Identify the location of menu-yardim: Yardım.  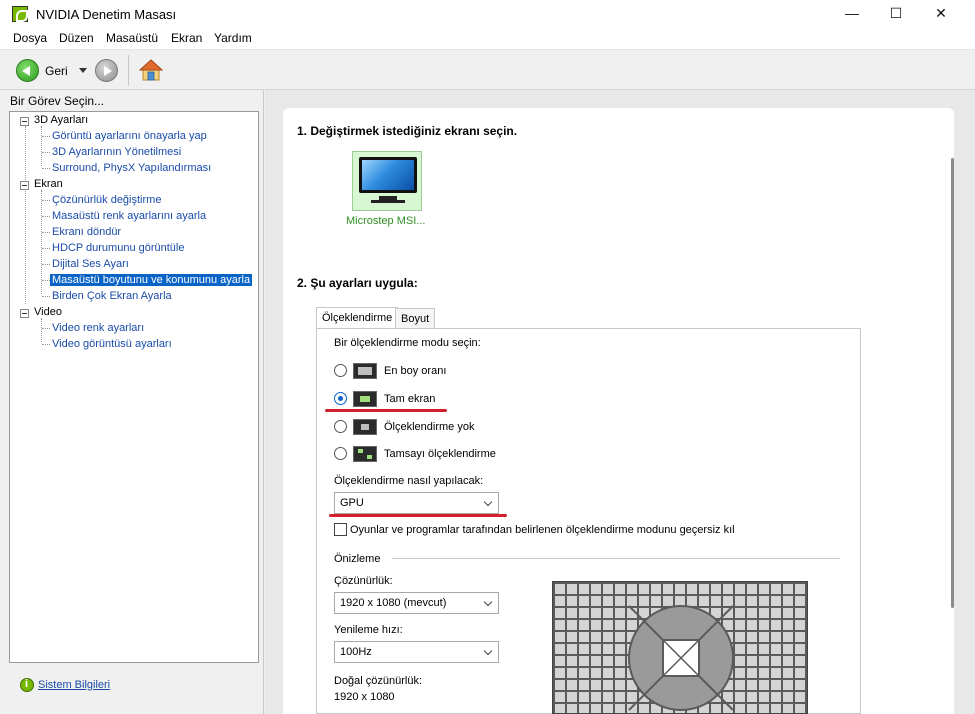
(233, 38).